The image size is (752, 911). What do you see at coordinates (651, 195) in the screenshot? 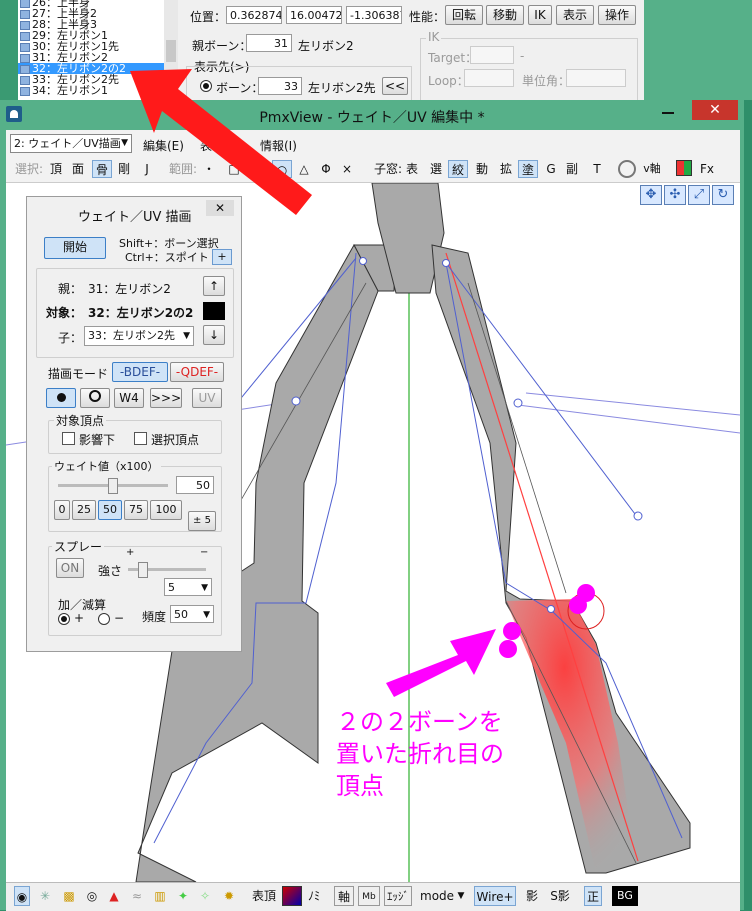
I see `move-view-icon: ✥` at bounding box center [651, 195].